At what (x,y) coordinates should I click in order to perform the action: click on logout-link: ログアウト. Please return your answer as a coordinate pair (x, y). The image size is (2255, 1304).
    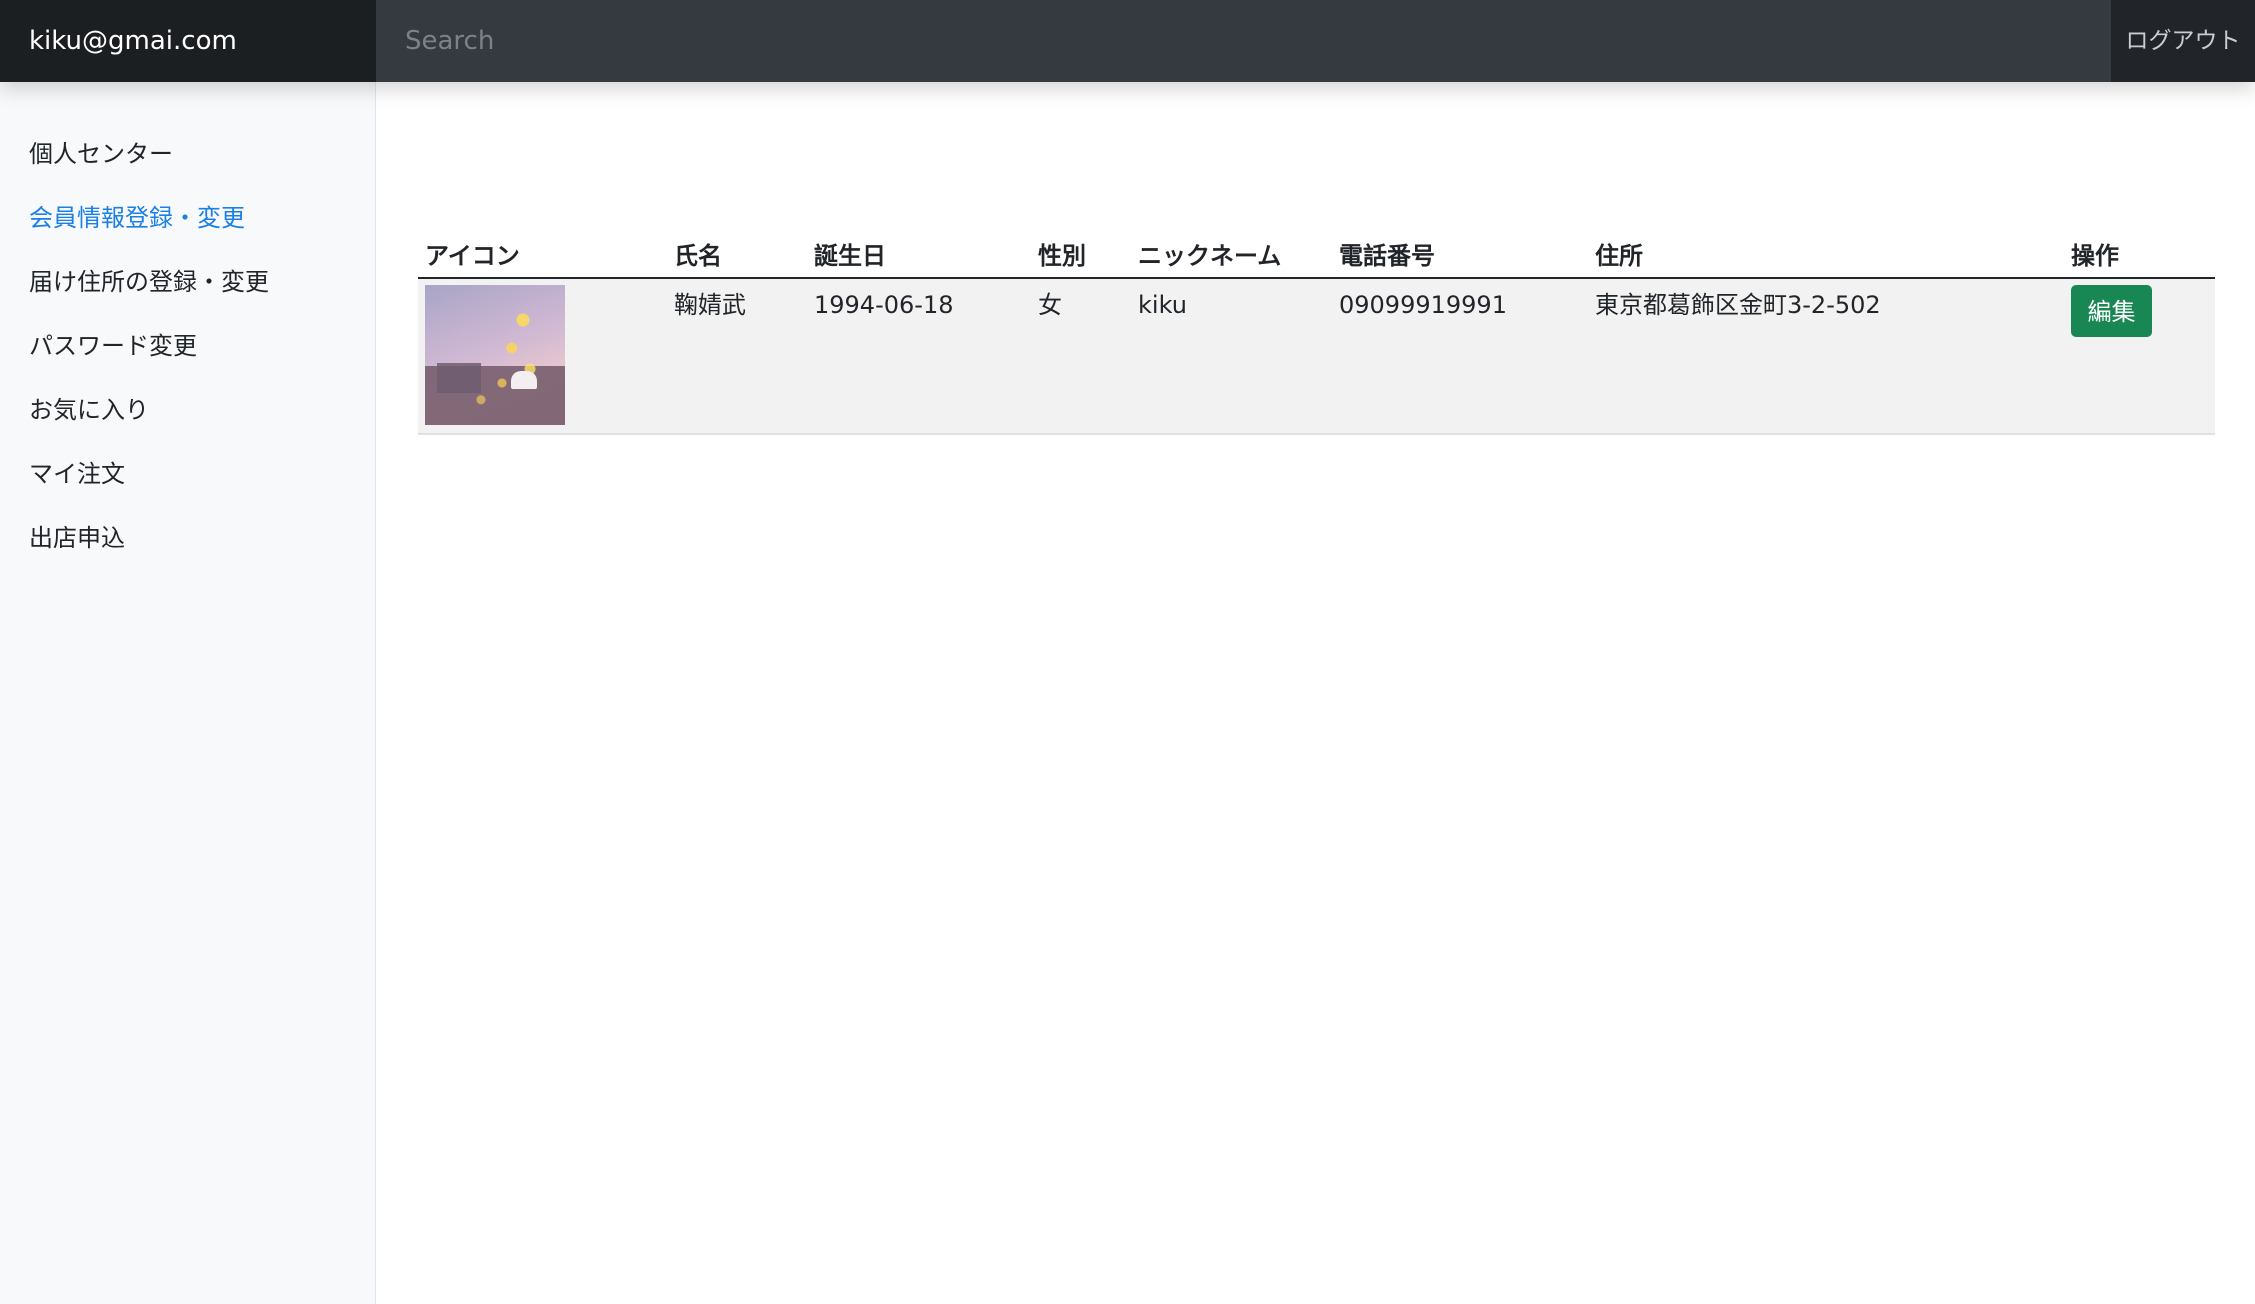
    Looking at the image, I should click on (2183, 41).